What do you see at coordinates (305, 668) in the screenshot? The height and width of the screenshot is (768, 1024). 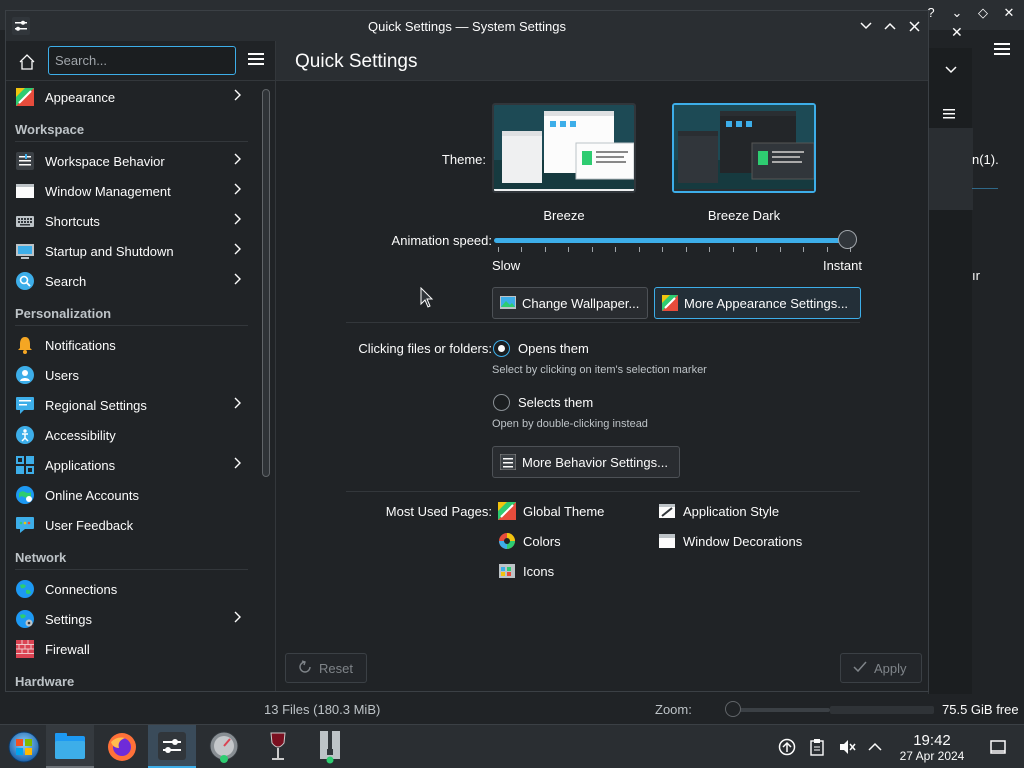 I see `reset-icon` at bounding box center [305, 668].